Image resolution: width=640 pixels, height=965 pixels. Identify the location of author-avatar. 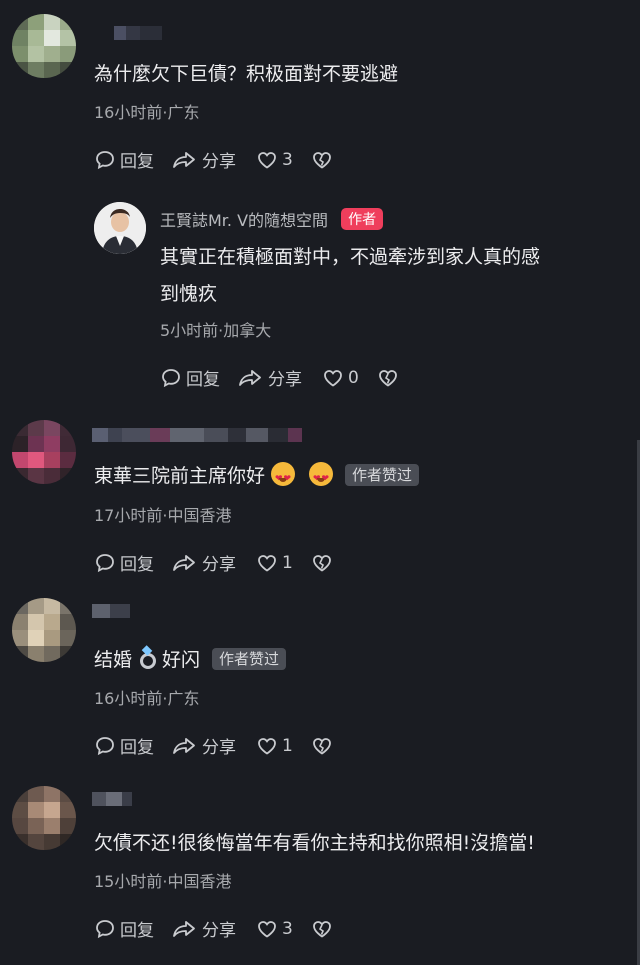
(120, 228).